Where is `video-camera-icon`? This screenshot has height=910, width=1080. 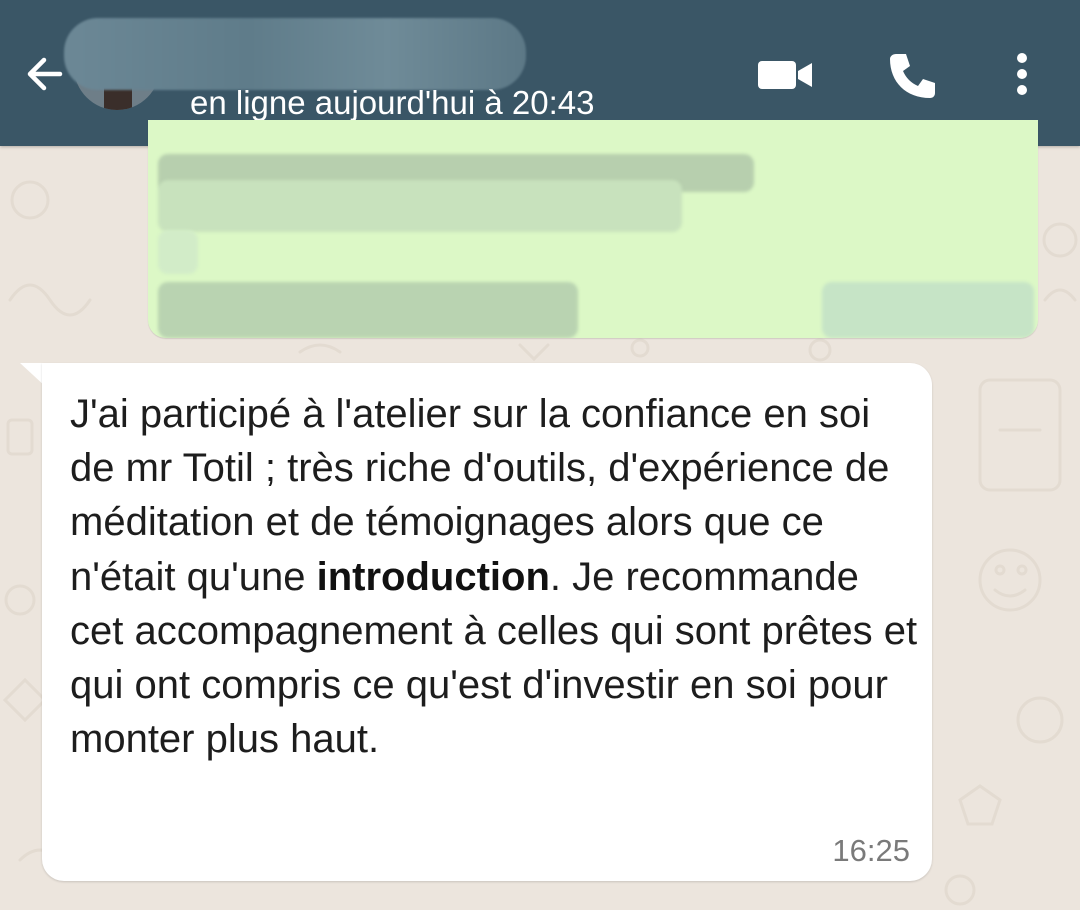
video-camera-icon is located at coordinates (785, 75).